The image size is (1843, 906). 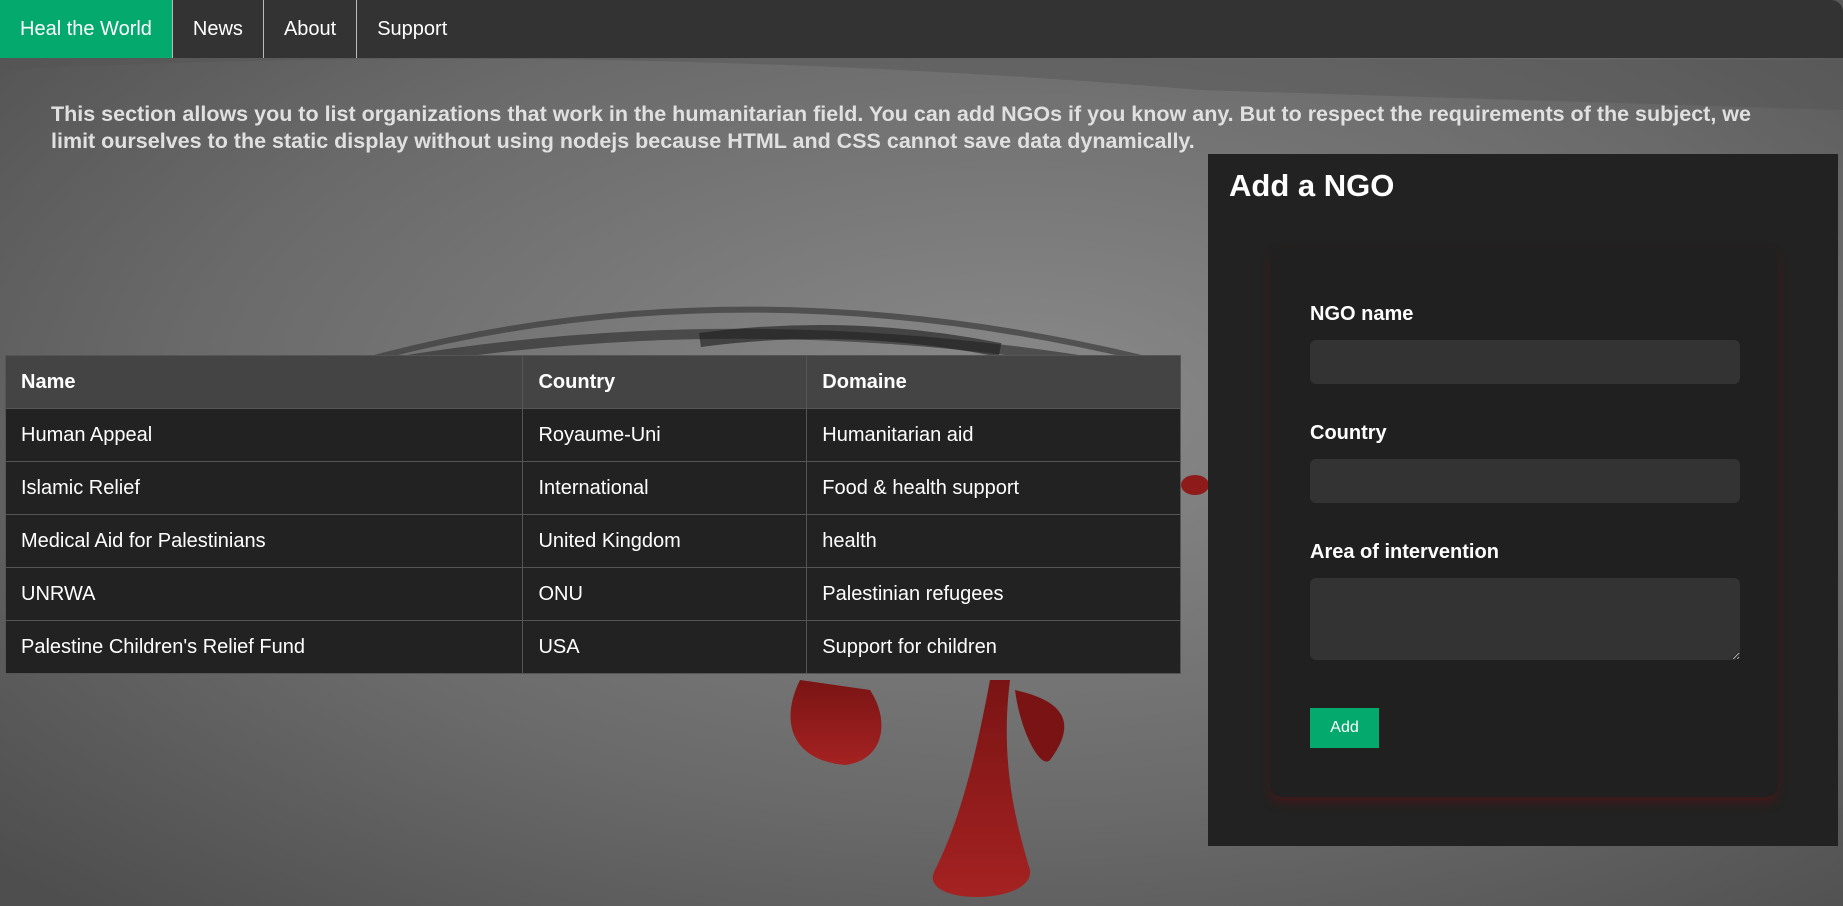 What do you see at coordinates (1312, 185) in the screenshot?
I see `form-title: Add a NGO` at bounding box center [1312, 185].